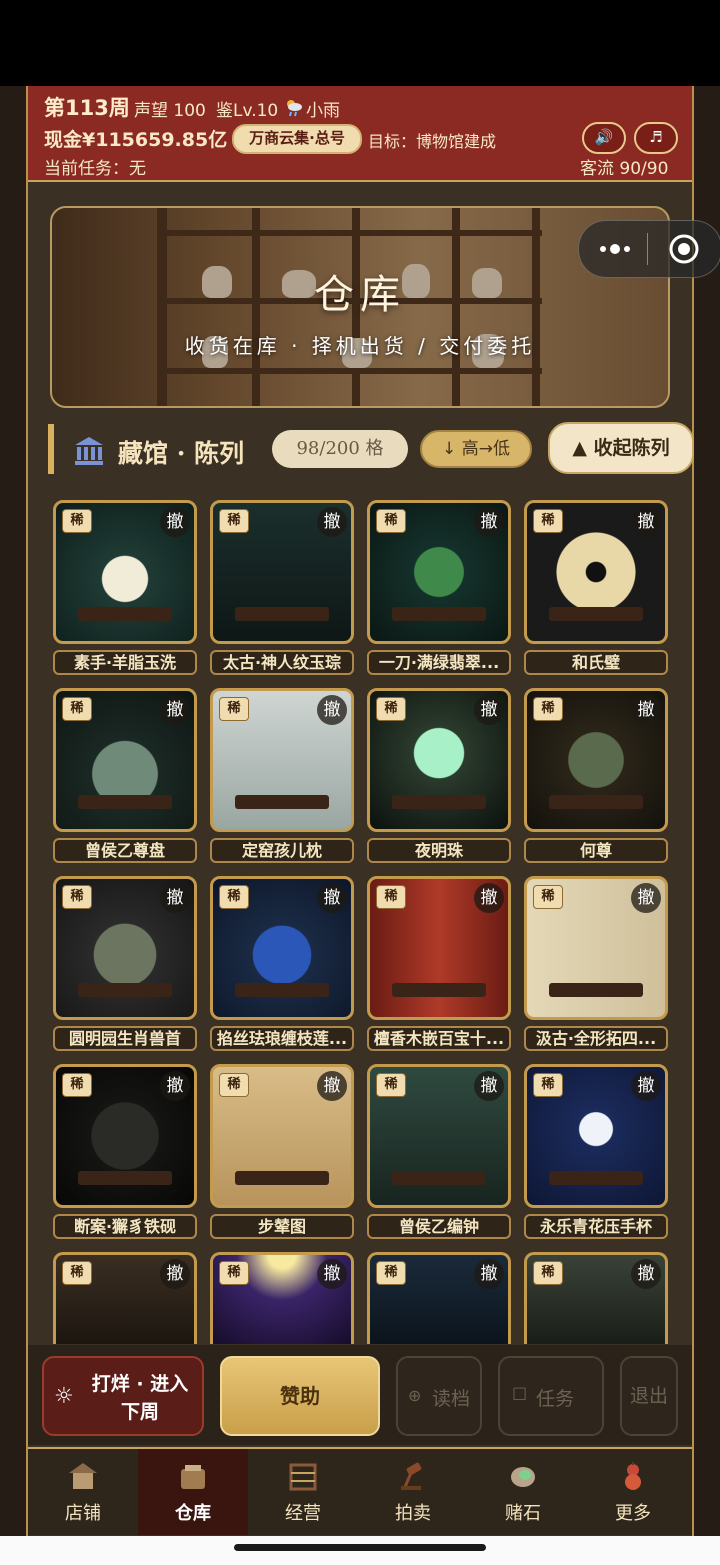 The image size is (720, 1565). I want to click on cash-amount: 现金¥115659.85亿, so click(136, 140).